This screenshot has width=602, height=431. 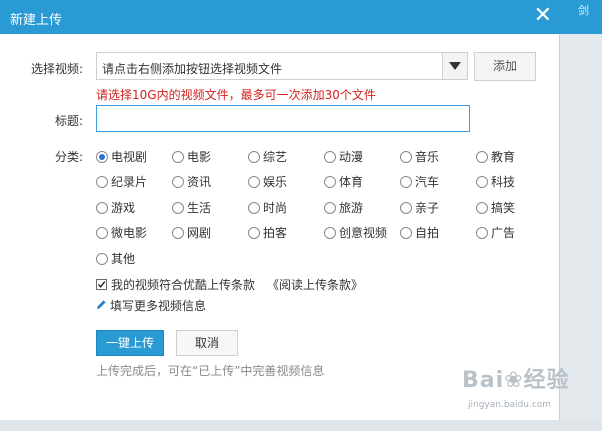 I want to click on video-hint: 请选择10G内的视频文件，最多可一次添加30个文件, so click(x=236, y=95).